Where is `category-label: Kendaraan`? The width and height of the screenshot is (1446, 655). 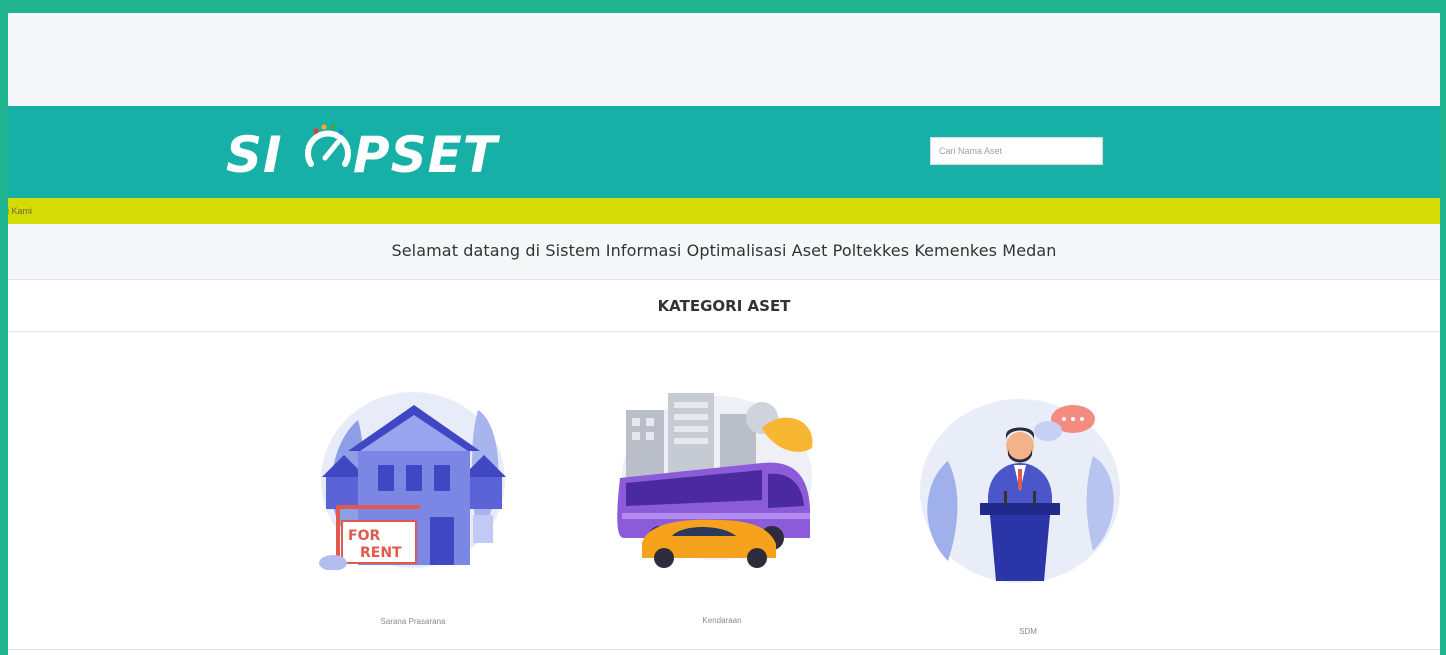
category-label: Kendaraan is located at coordinates (722, 620).